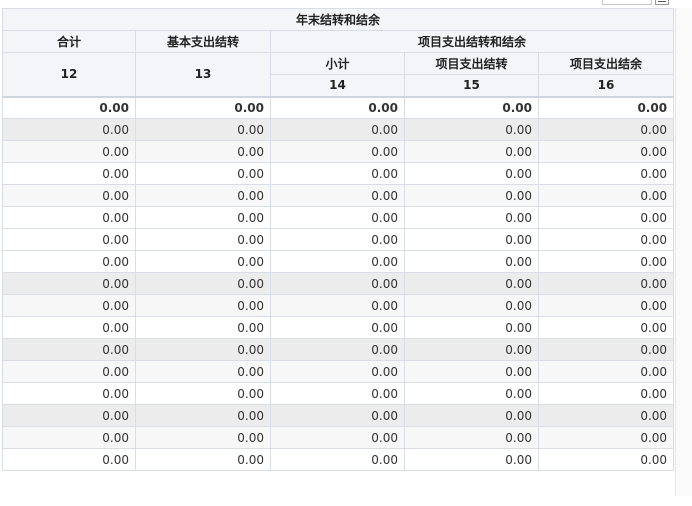  Describe the element at coordinates (69, 41) in the screenshot. I see `header-total: 合计` at that location.